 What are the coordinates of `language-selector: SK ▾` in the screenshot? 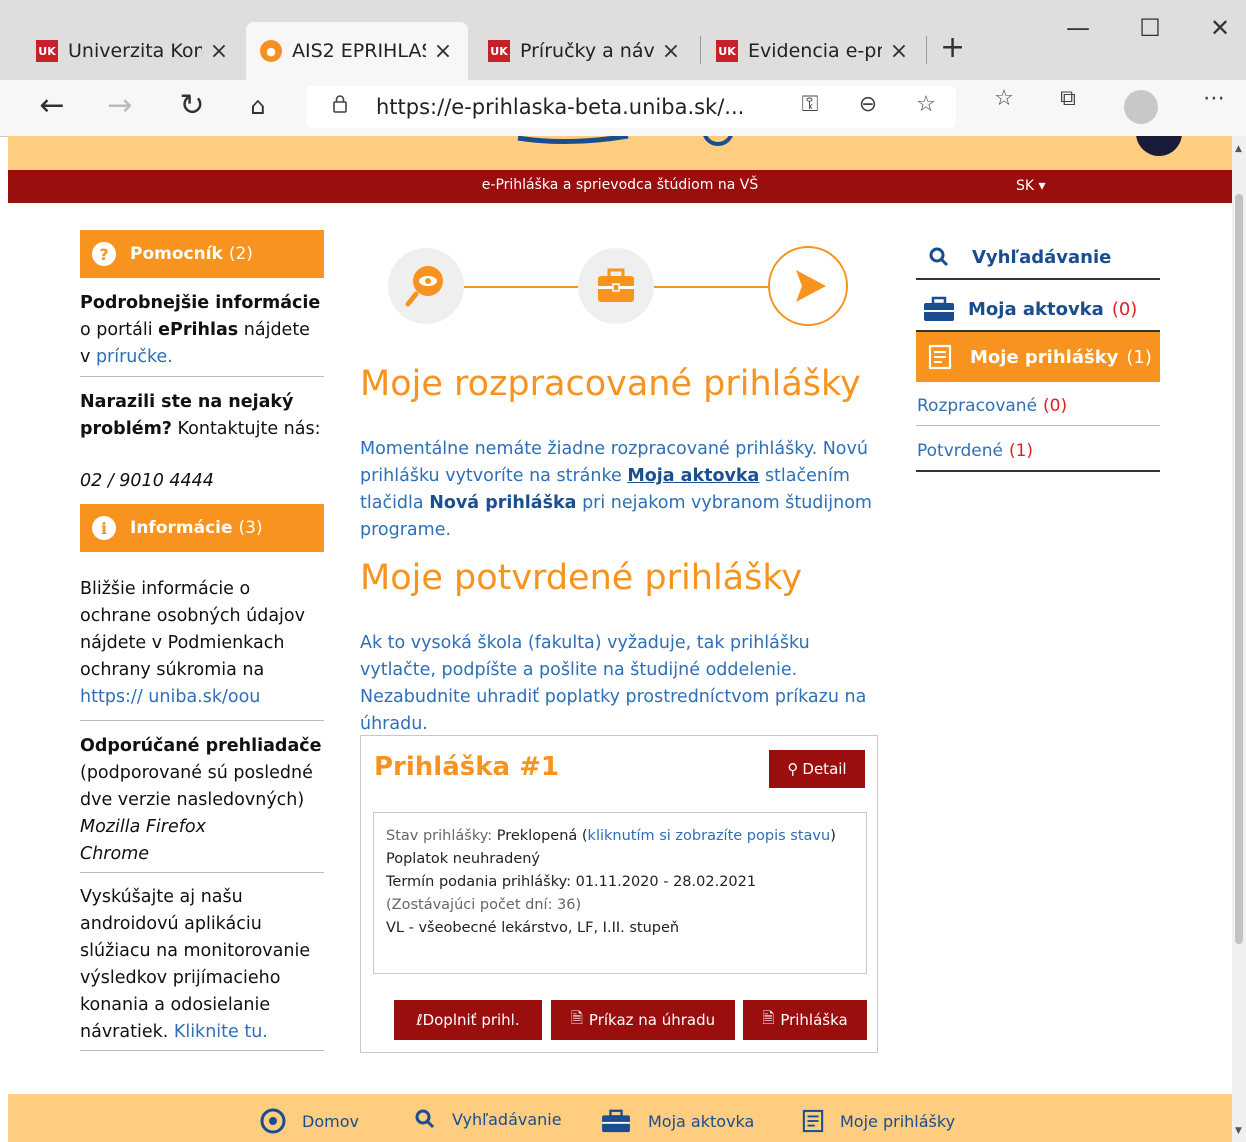 It's located at (1031, 186).